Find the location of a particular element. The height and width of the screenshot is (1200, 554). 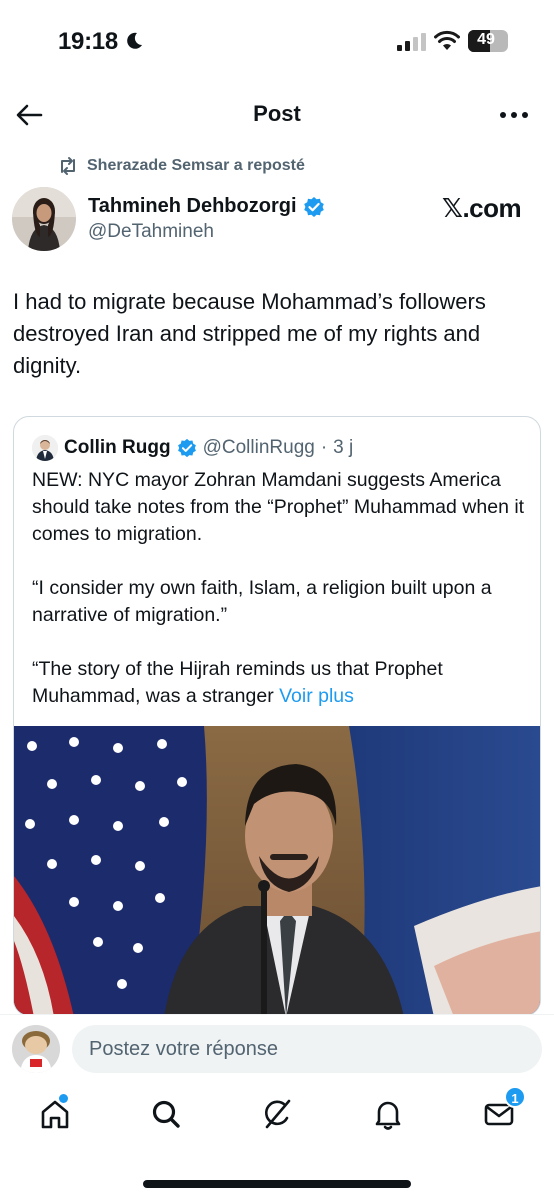

tab-search is located at coordinates (166, 1114).